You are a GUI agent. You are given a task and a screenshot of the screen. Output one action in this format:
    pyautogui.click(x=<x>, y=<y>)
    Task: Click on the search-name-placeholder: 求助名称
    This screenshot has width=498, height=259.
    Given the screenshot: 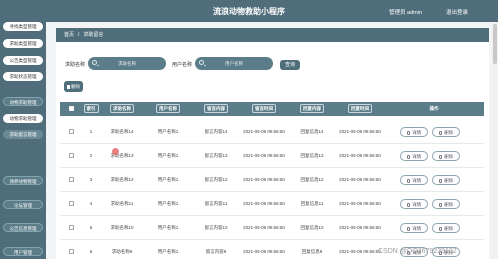 What is the action you would take?
    pyautogui.click(x=127, y=63)
    